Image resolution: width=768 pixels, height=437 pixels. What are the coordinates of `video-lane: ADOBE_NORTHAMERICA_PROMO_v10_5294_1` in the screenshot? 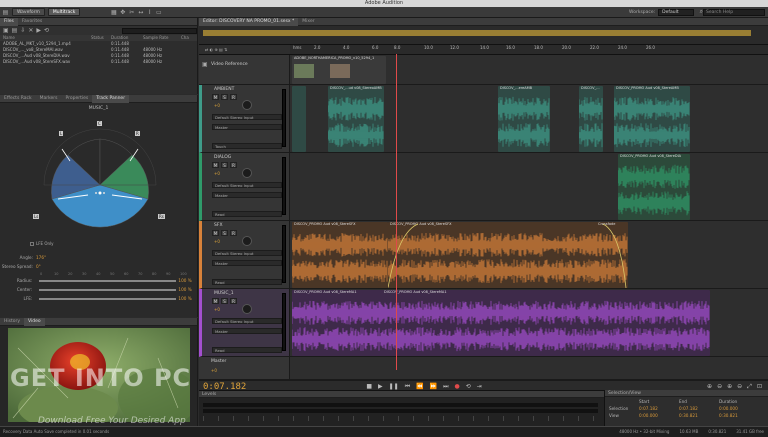 It's located at (529, 70).